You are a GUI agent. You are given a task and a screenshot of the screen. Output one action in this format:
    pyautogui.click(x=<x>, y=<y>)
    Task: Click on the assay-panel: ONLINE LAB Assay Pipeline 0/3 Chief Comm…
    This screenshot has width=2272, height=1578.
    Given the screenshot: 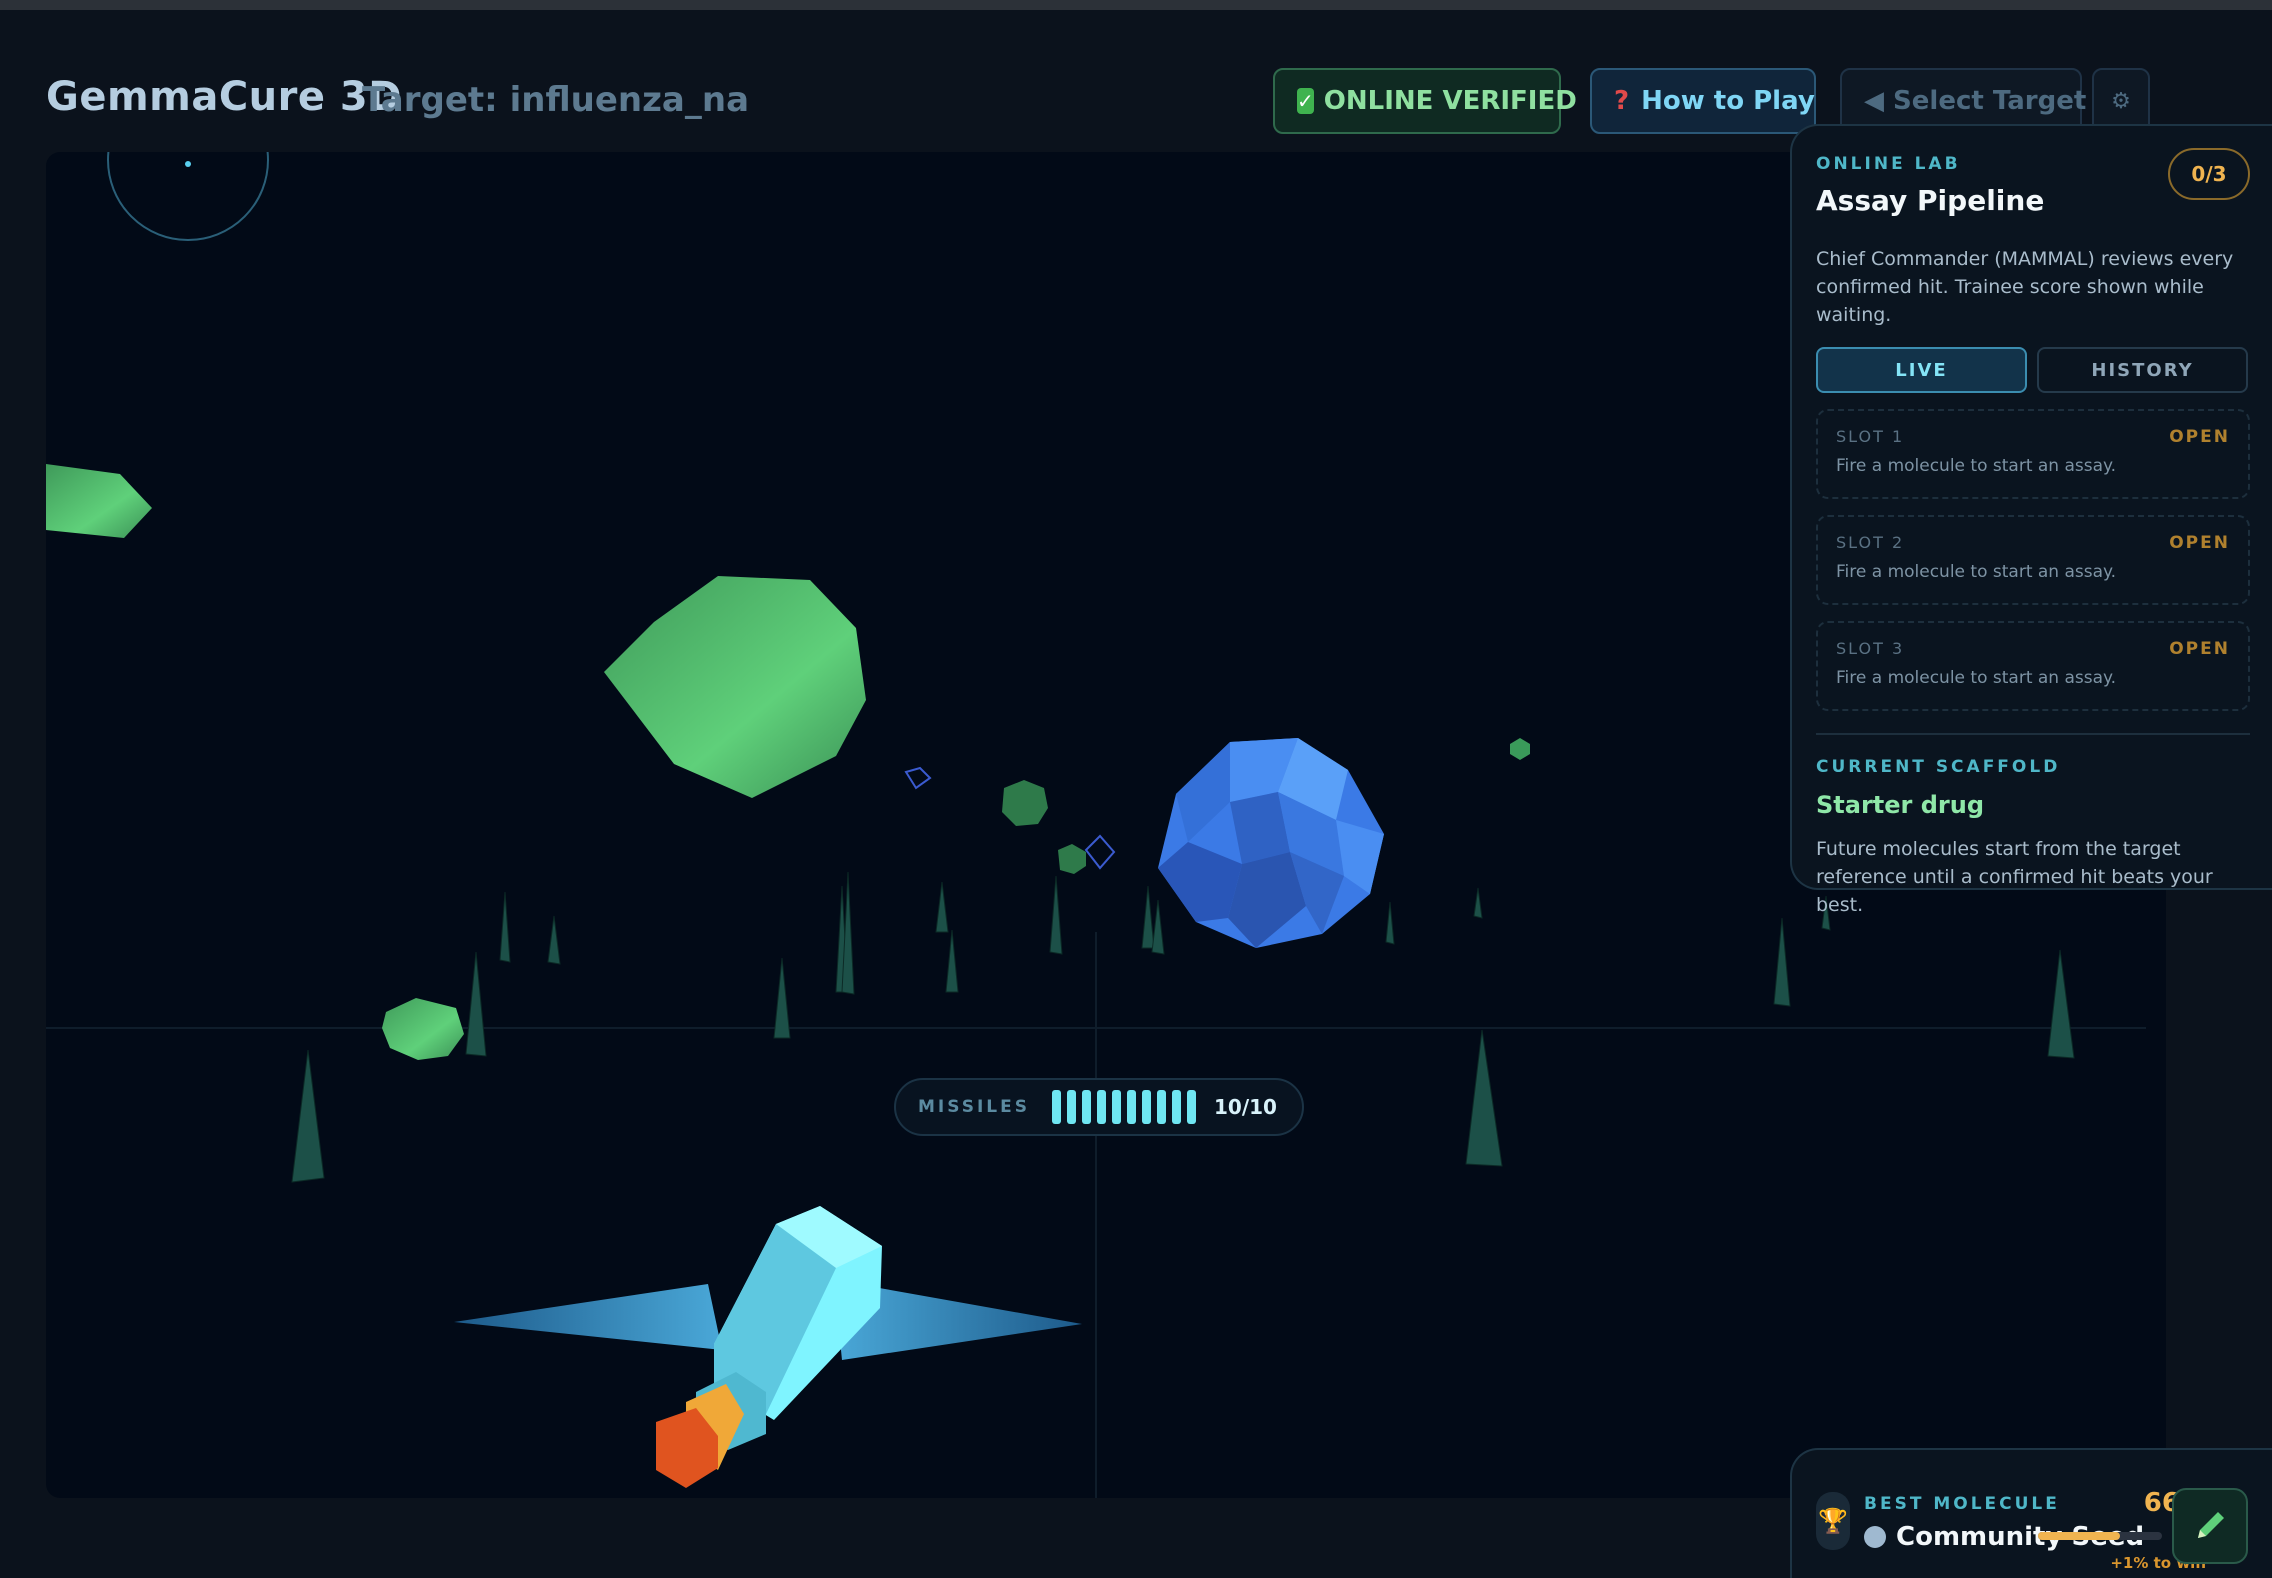 What is the action you would take?
    pyautogui.click(x=2031, y=520)
    